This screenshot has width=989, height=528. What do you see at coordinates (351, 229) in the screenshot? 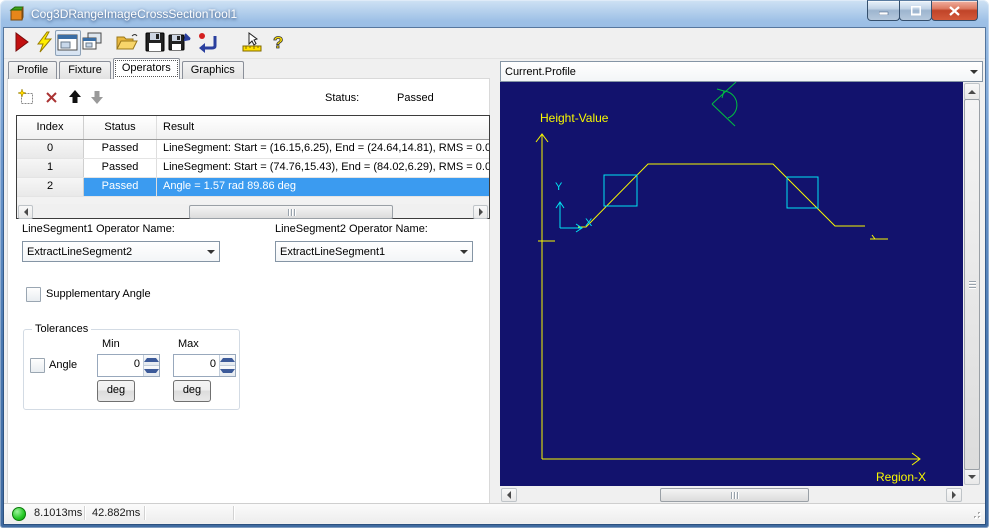
I see `linesegment2-label: LineSegment2 Operator Name:` at bounding box center [351, 229].